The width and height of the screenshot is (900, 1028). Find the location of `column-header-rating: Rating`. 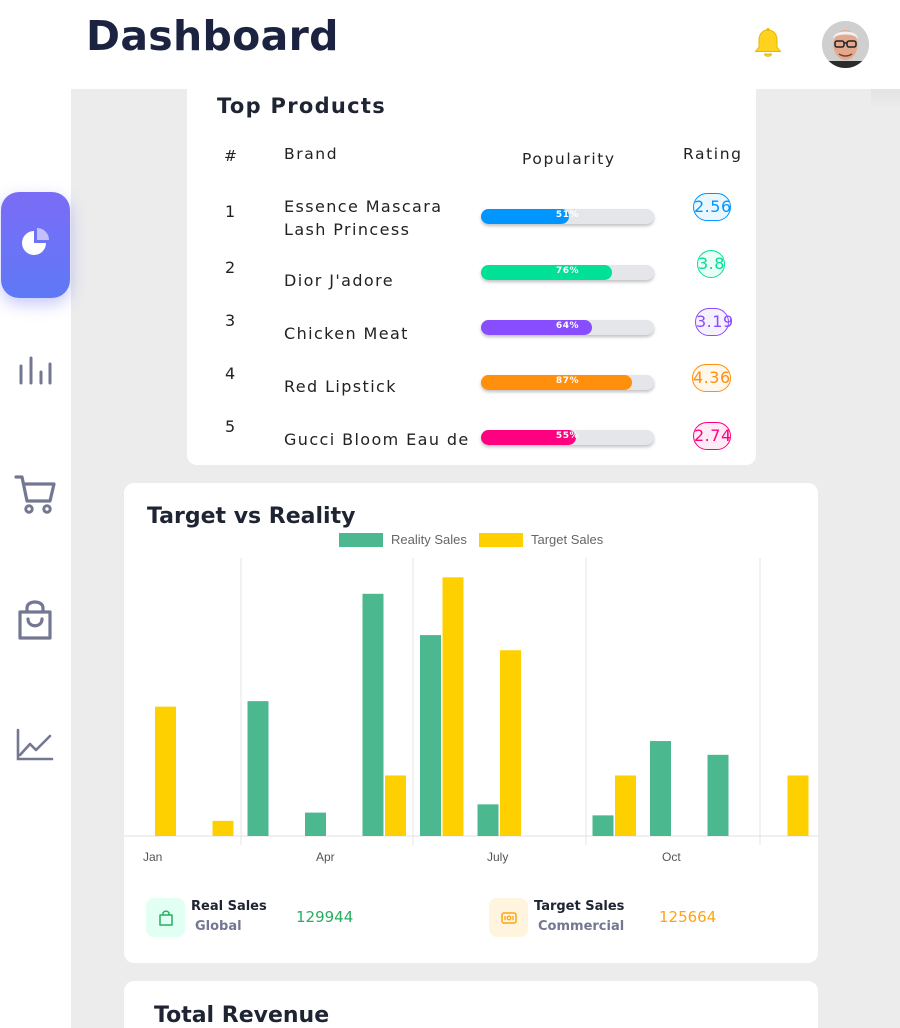

column-header-rating: Rating is located at coordinates (713, 154).